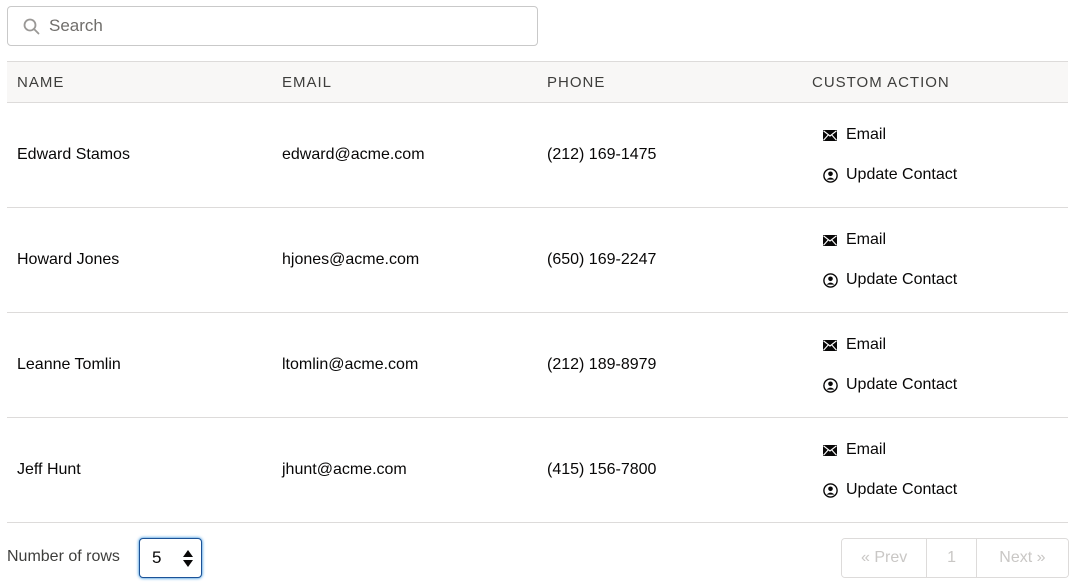  What do you see at coordinates (279, 26) in the screenshot?
I see `search-input` at bounding box center [279, 26].